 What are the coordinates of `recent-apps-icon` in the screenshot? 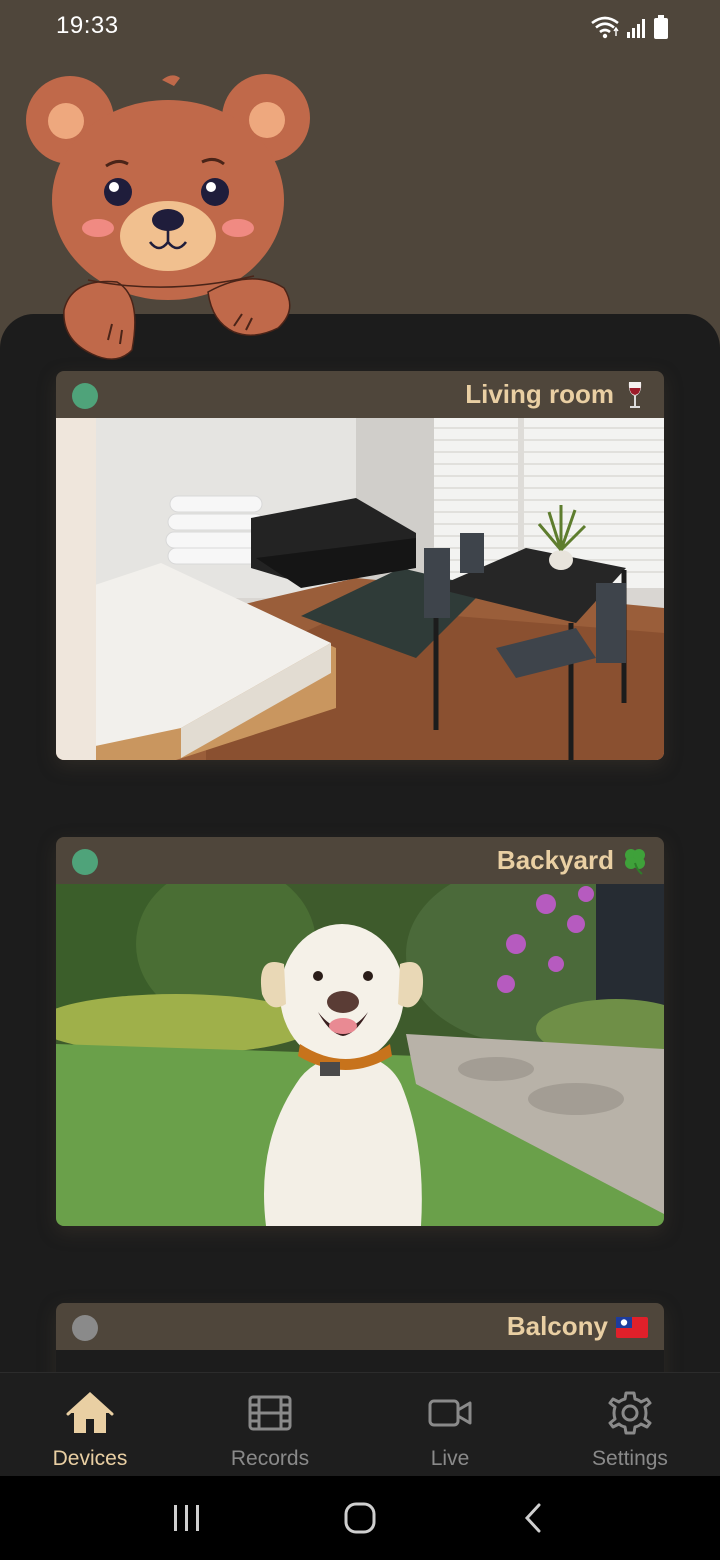 It's located at (186, 1518).